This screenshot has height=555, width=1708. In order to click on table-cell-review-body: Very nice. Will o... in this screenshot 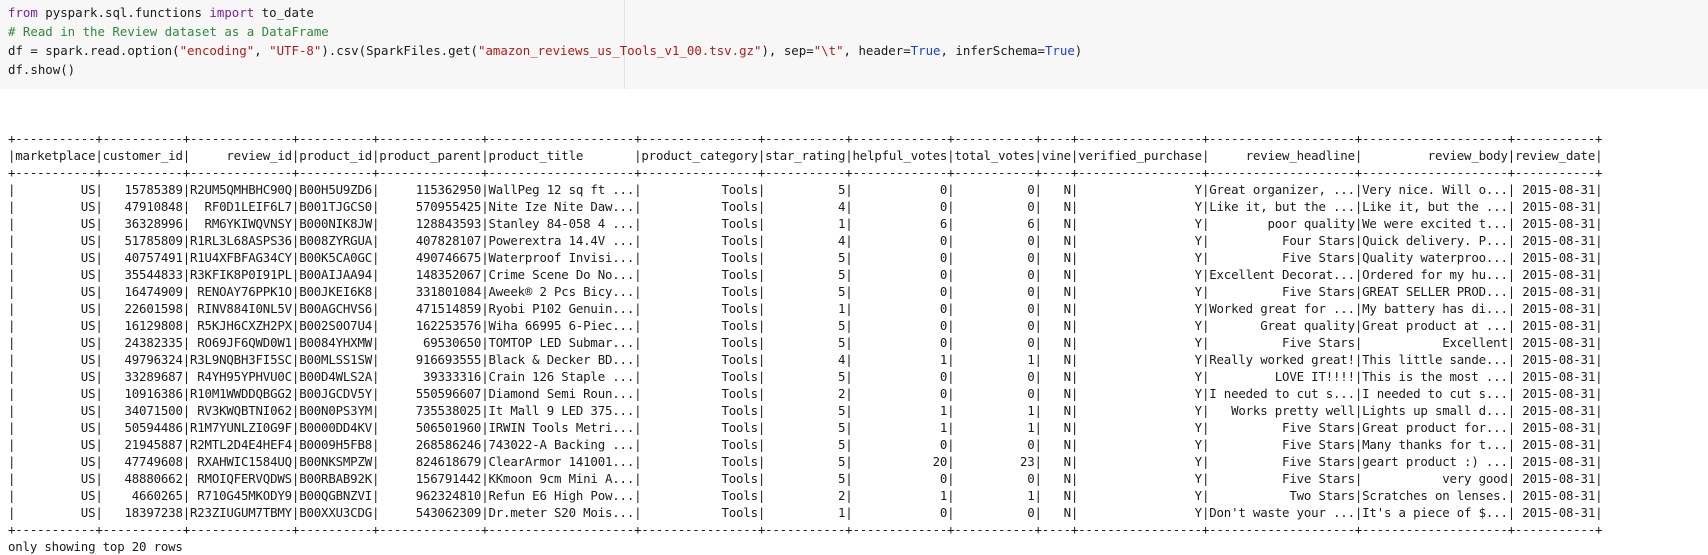, I will do `click(1435, 189)`.